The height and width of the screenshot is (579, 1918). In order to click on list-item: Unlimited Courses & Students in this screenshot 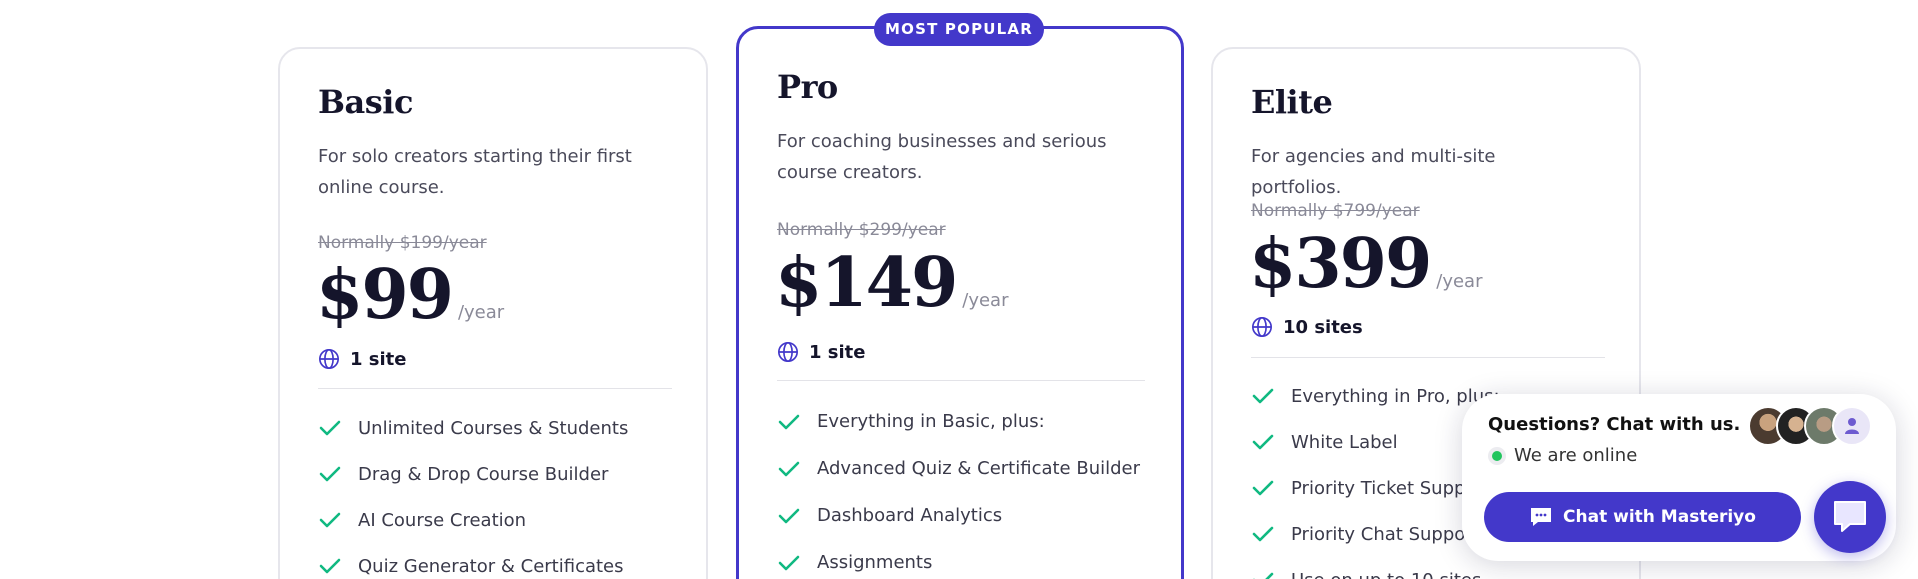, I will do `click(473, 428)`.